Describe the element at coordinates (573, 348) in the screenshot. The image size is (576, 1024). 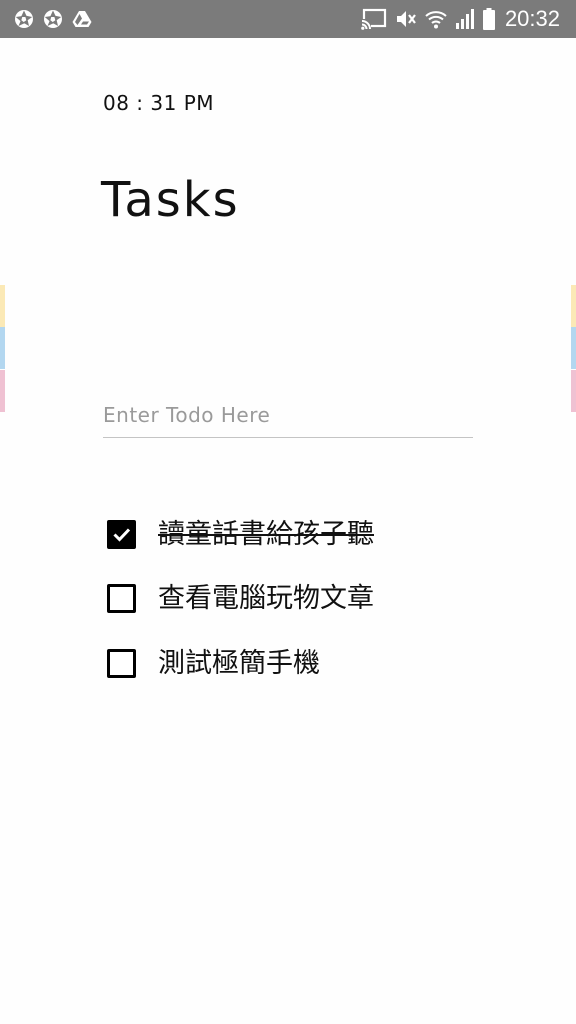
I see `edge-strip-blue-right` at that location.